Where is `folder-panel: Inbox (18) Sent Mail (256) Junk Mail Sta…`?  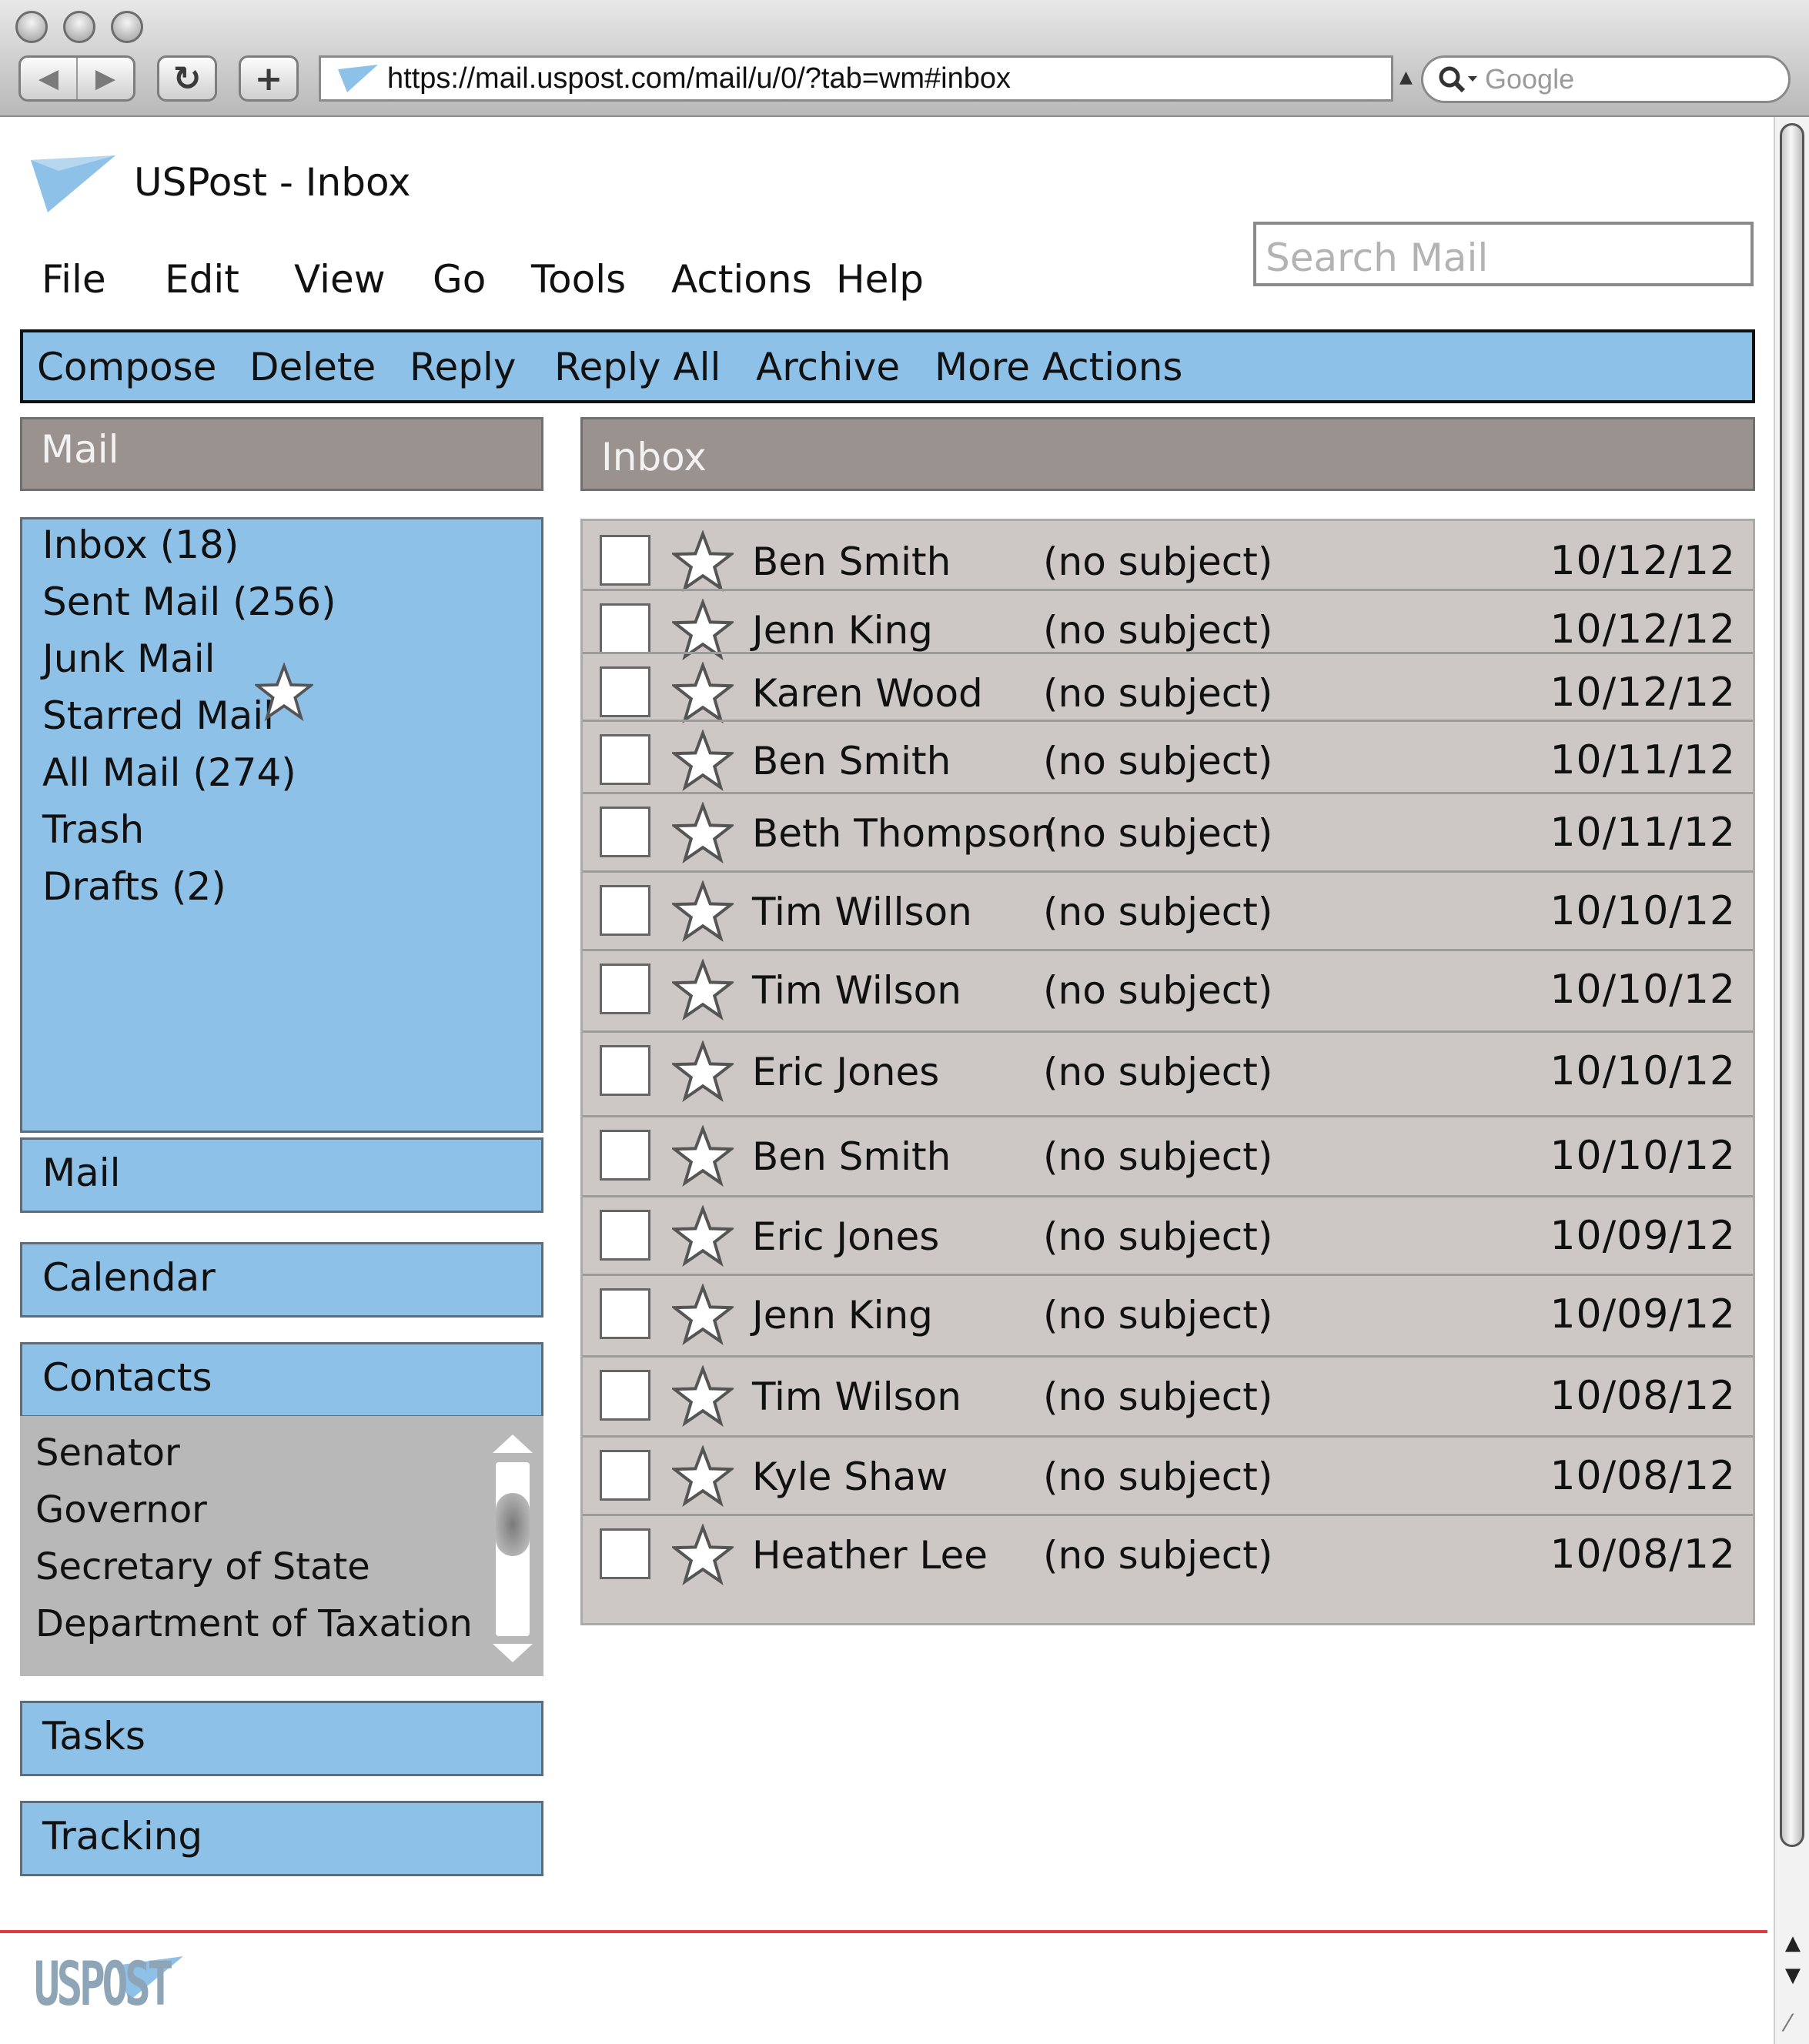 folder-panel: Inbox (18) Sent Mail (256) Junk Mail Sta… is located at coordinates (282, 825).